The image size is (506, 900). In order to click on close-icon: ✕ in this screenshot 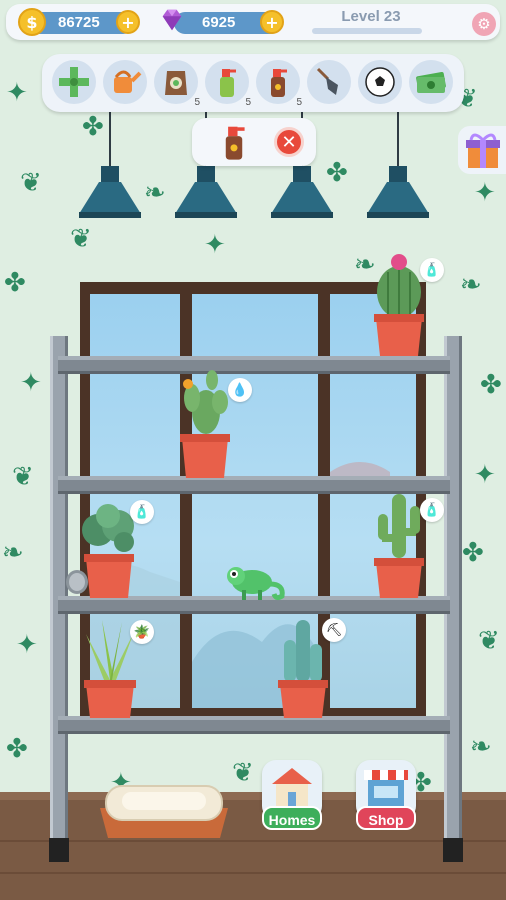, I will do `click(289, 142)`.